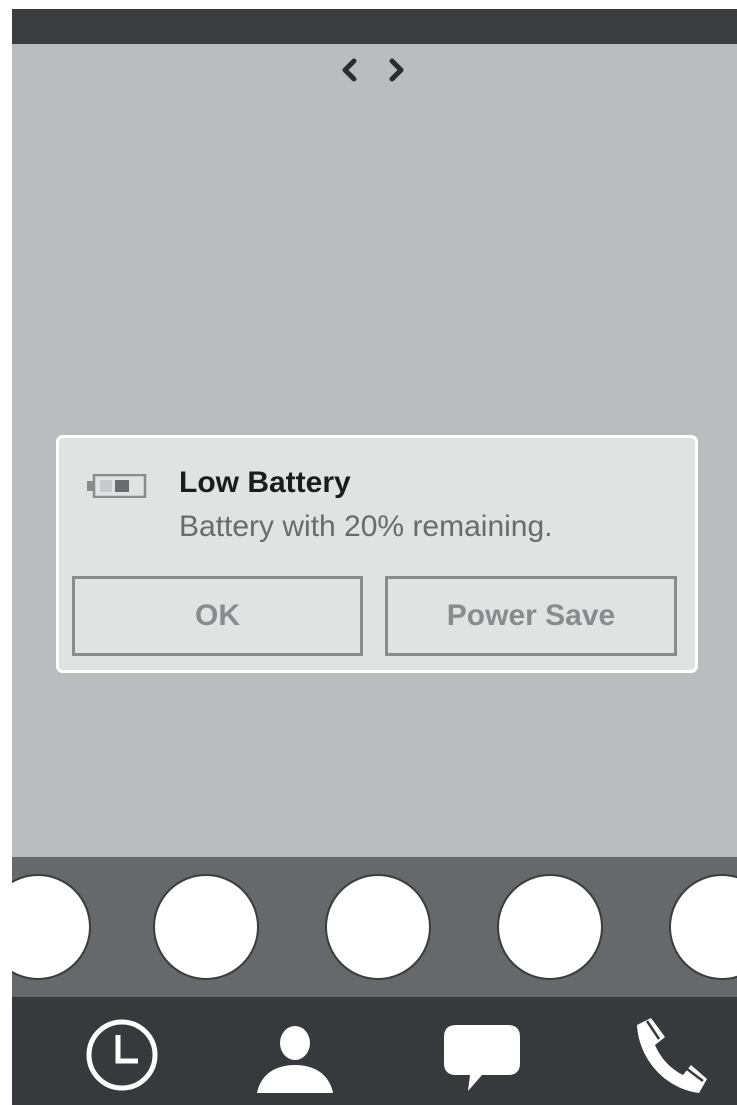 The height and width of the screenshot is (1105, 737). What do you see at coordinates (374, 1051) in the screenshot?
I see `bottom-navigation-bar` at bounding box center [374, 1051].